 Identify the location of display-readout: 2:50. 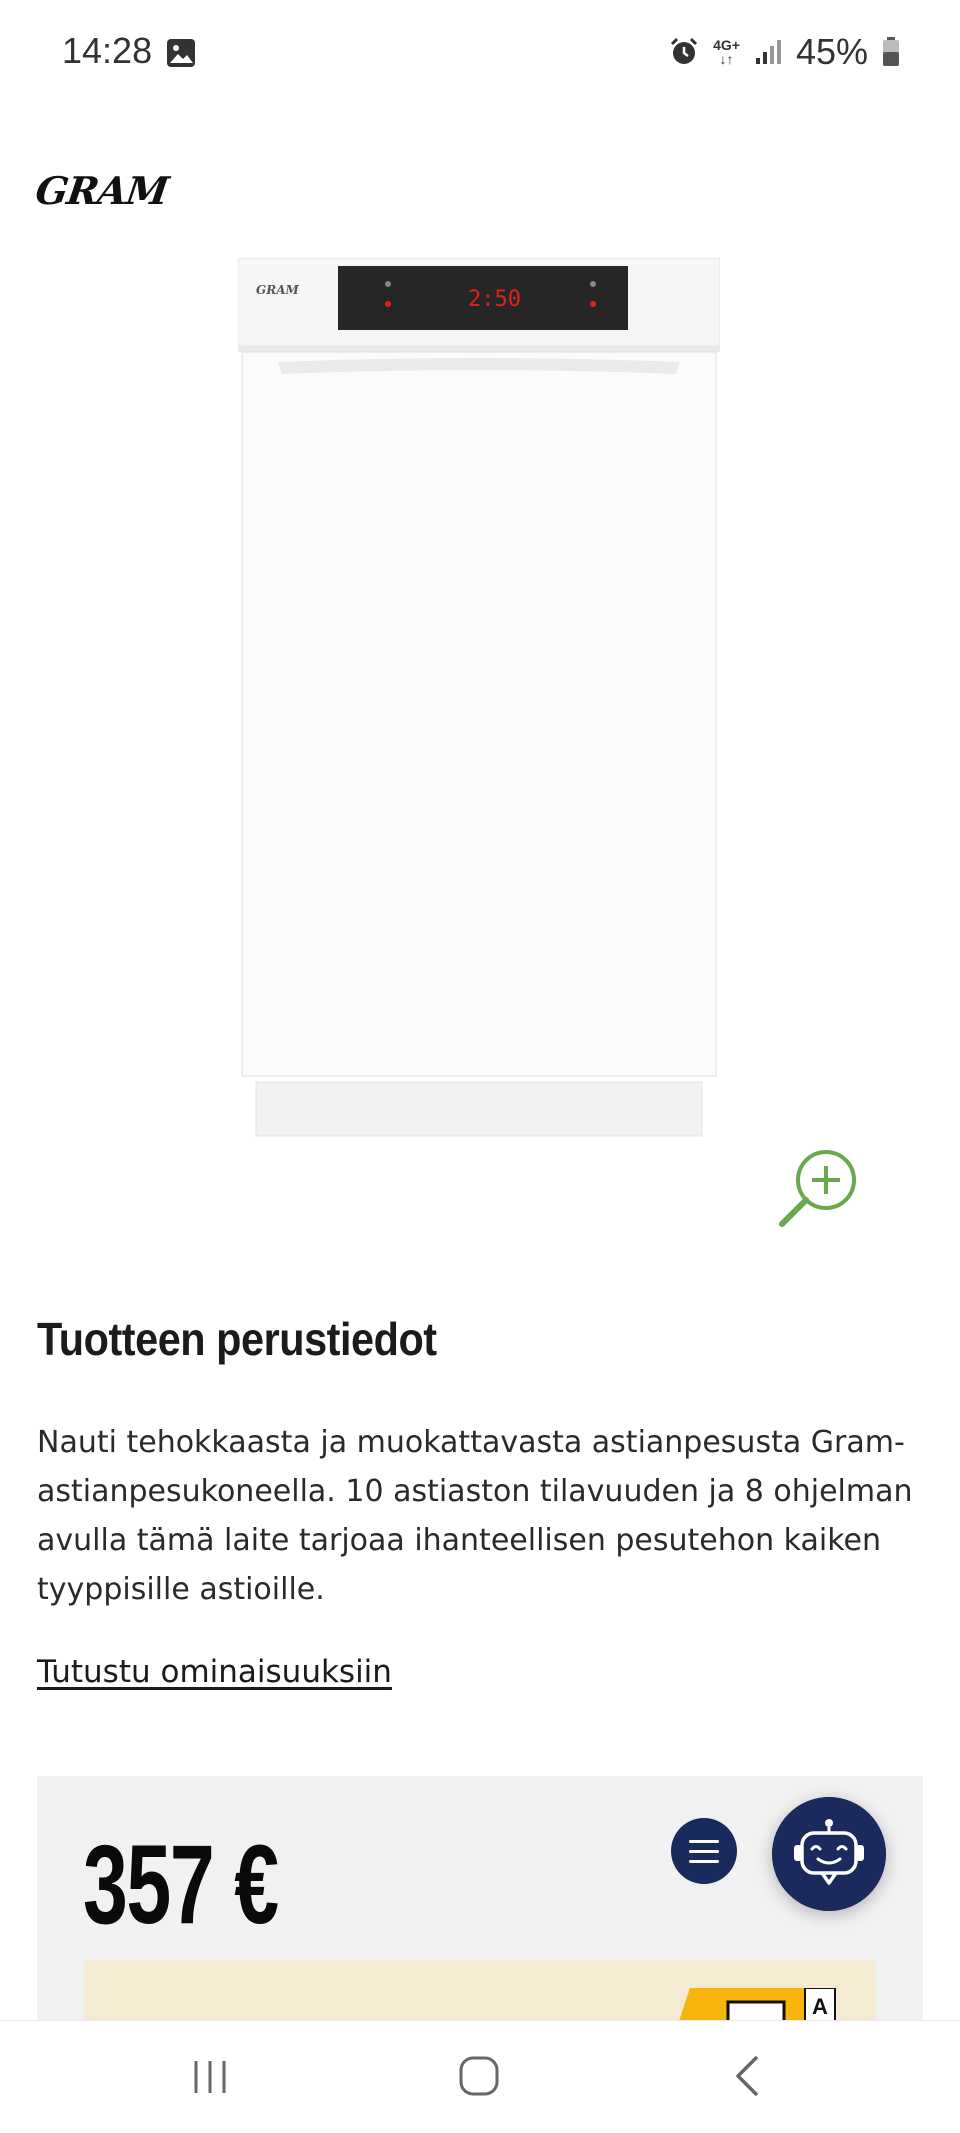
(494, 299).